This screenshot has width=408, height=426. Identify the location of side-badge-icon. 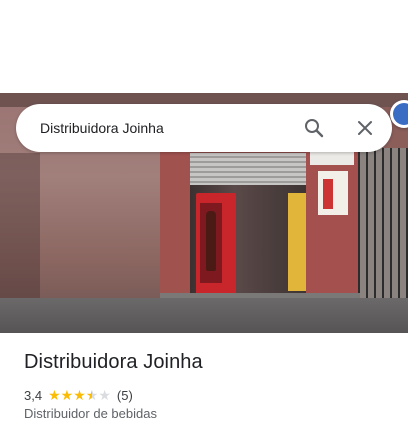
(400, 114).